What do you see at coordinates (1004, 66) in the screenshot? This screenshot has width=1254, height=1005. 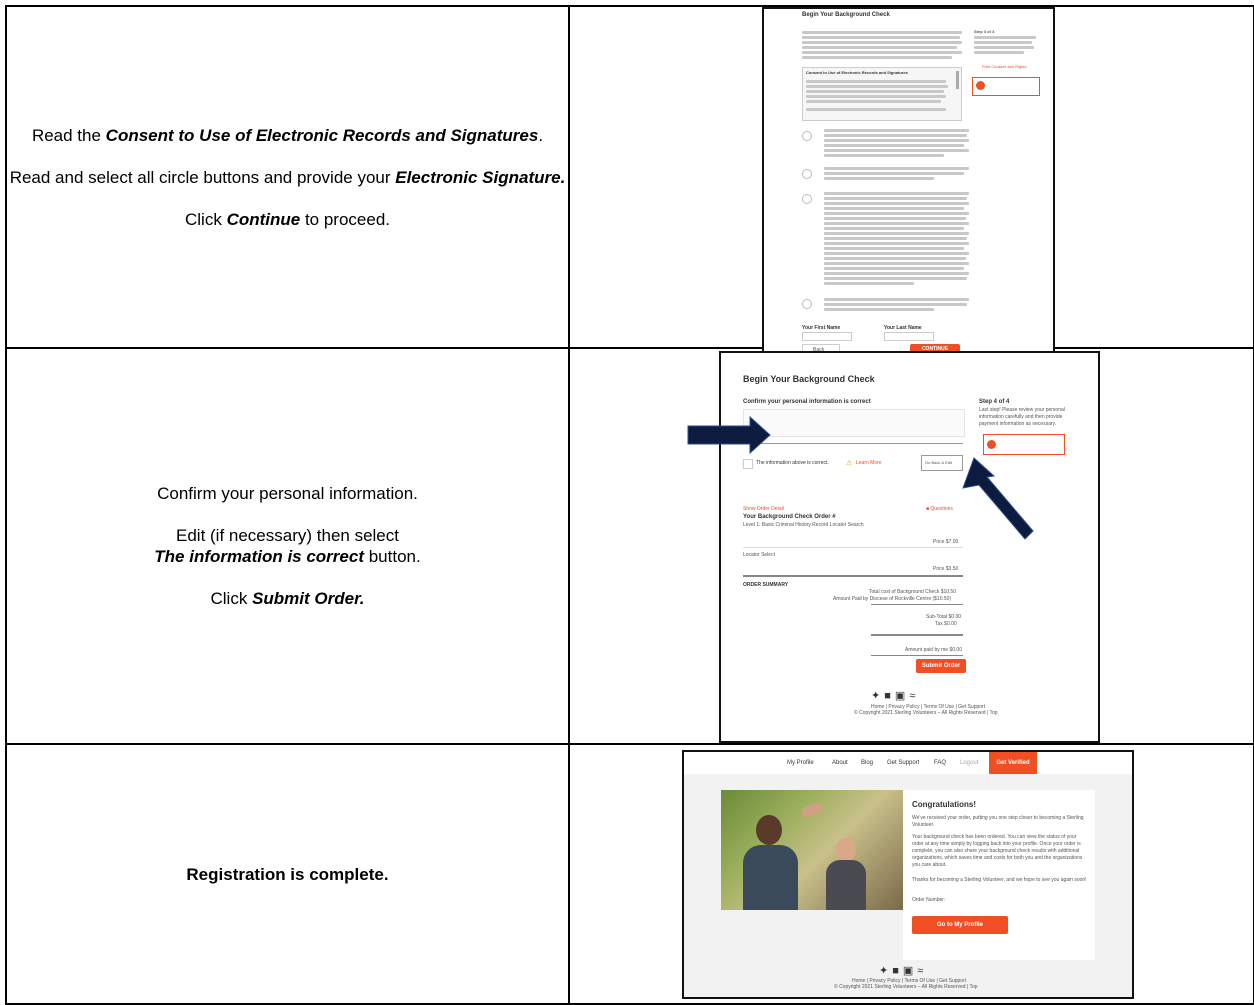 I see `print-consent-link: Print Consent and Rights` at bounding box center [1004, 66].